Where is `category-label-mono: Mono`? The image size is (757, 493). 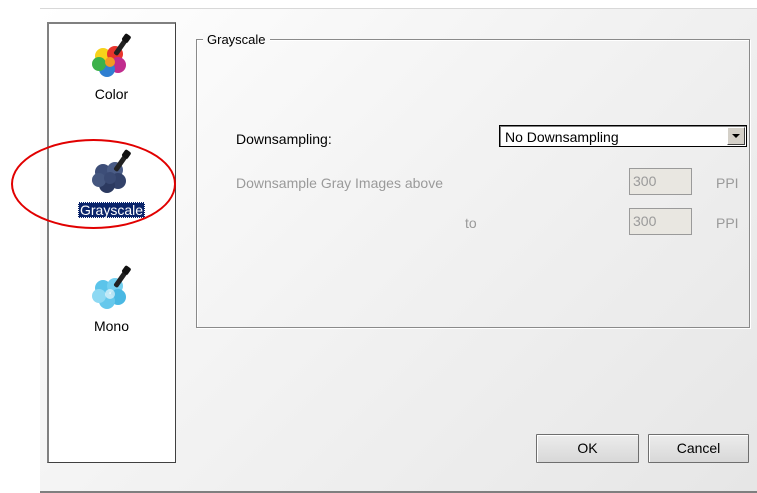 category-label-mono: Mono is located at coordinates (111, 326).